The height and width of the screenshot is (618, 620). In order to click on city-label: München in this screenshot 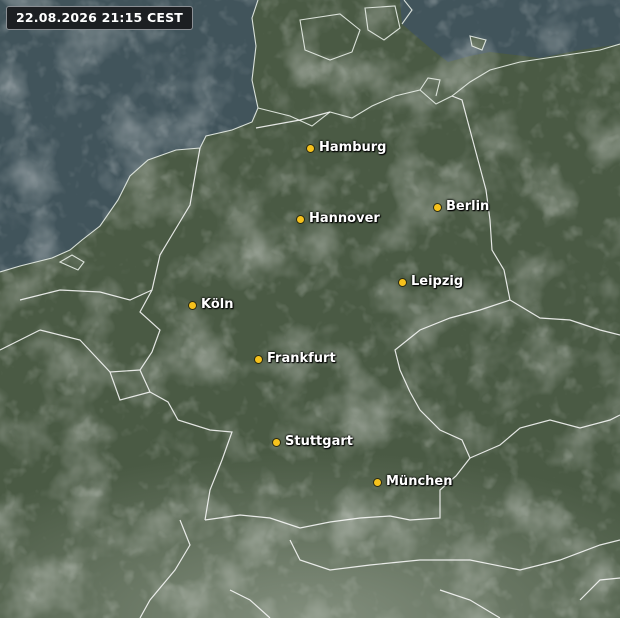, I will do `click(419, 481)`.